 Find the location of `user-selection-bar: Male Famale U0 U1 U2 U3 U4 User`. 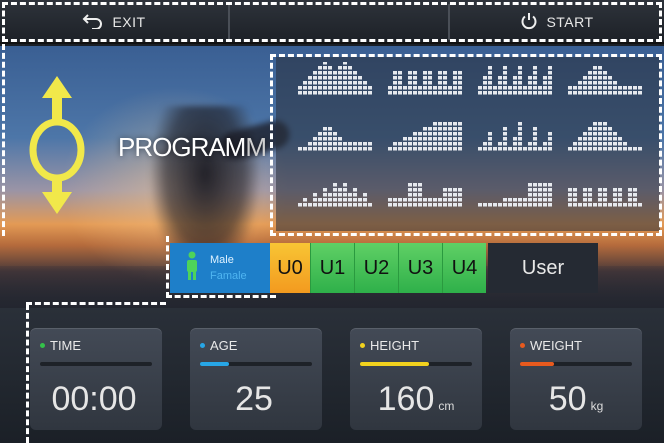

user-selection-bar: Male Famale U0 U1 U2 U3 U4 User is located at coordinates (417, 268).